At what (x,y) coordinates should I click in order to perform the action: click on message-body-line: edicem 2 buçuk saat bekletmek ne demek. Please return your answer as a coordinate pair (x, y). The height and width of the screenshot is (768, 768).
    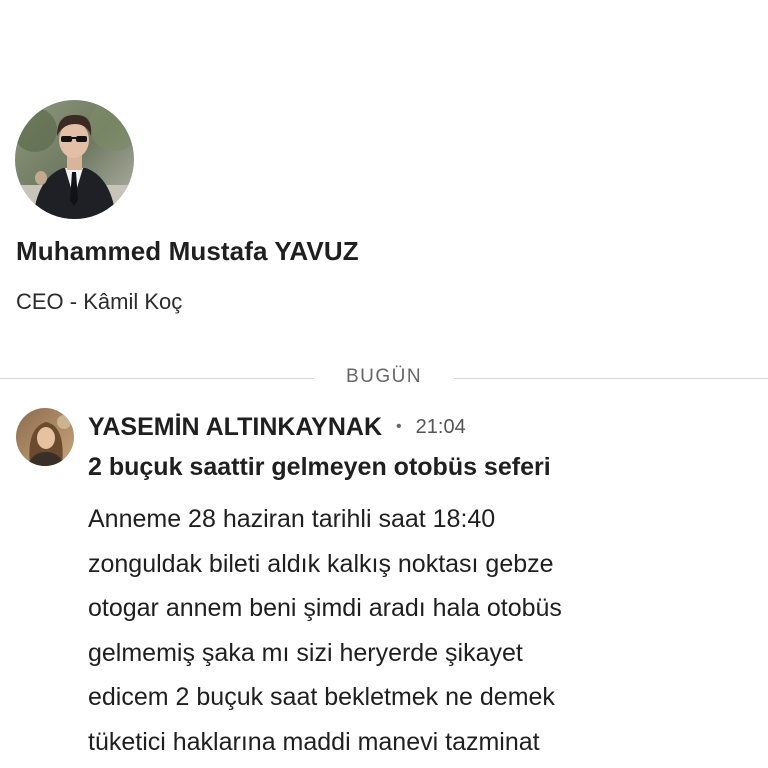
    Looking at the image, I should click on (321, 697).